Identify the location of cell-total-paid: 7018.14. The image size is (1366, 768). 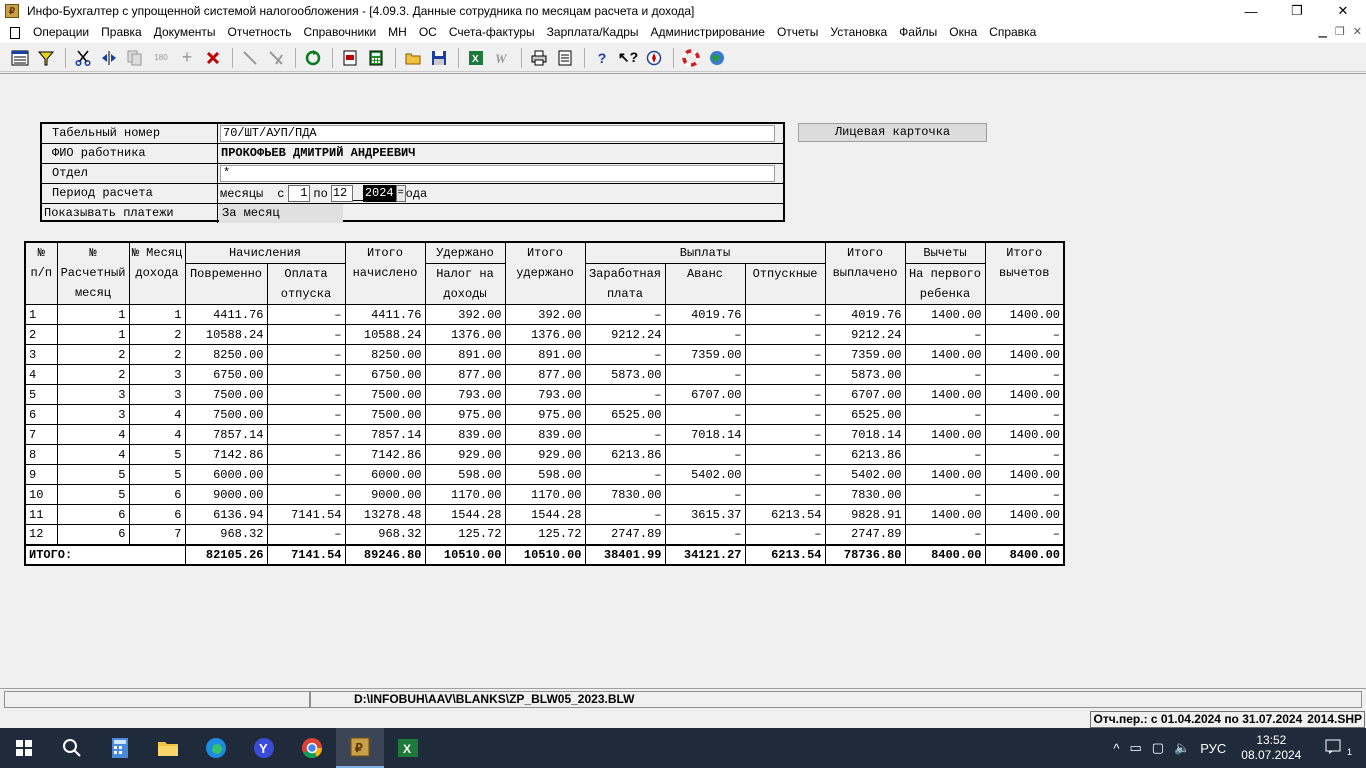
(865, 434).